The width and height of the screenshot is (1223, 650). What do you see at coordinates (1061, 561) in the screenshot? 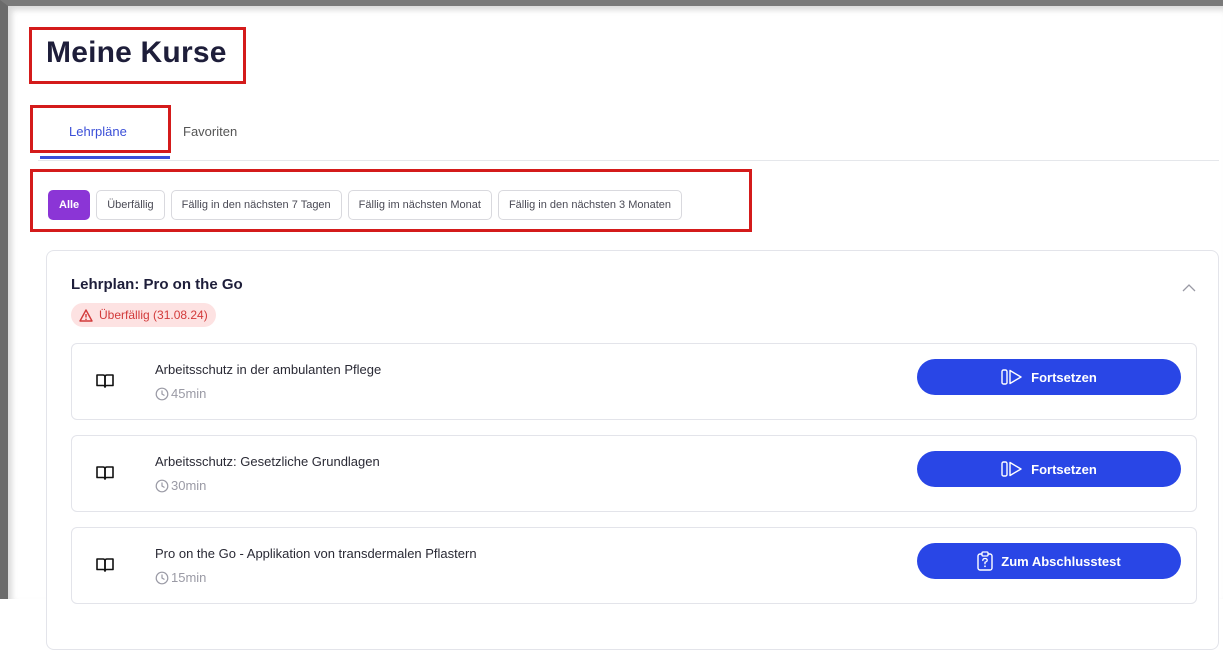
I see `final-test-button-label: Zum Abschlusstest` at bounding box center [1061, 561].